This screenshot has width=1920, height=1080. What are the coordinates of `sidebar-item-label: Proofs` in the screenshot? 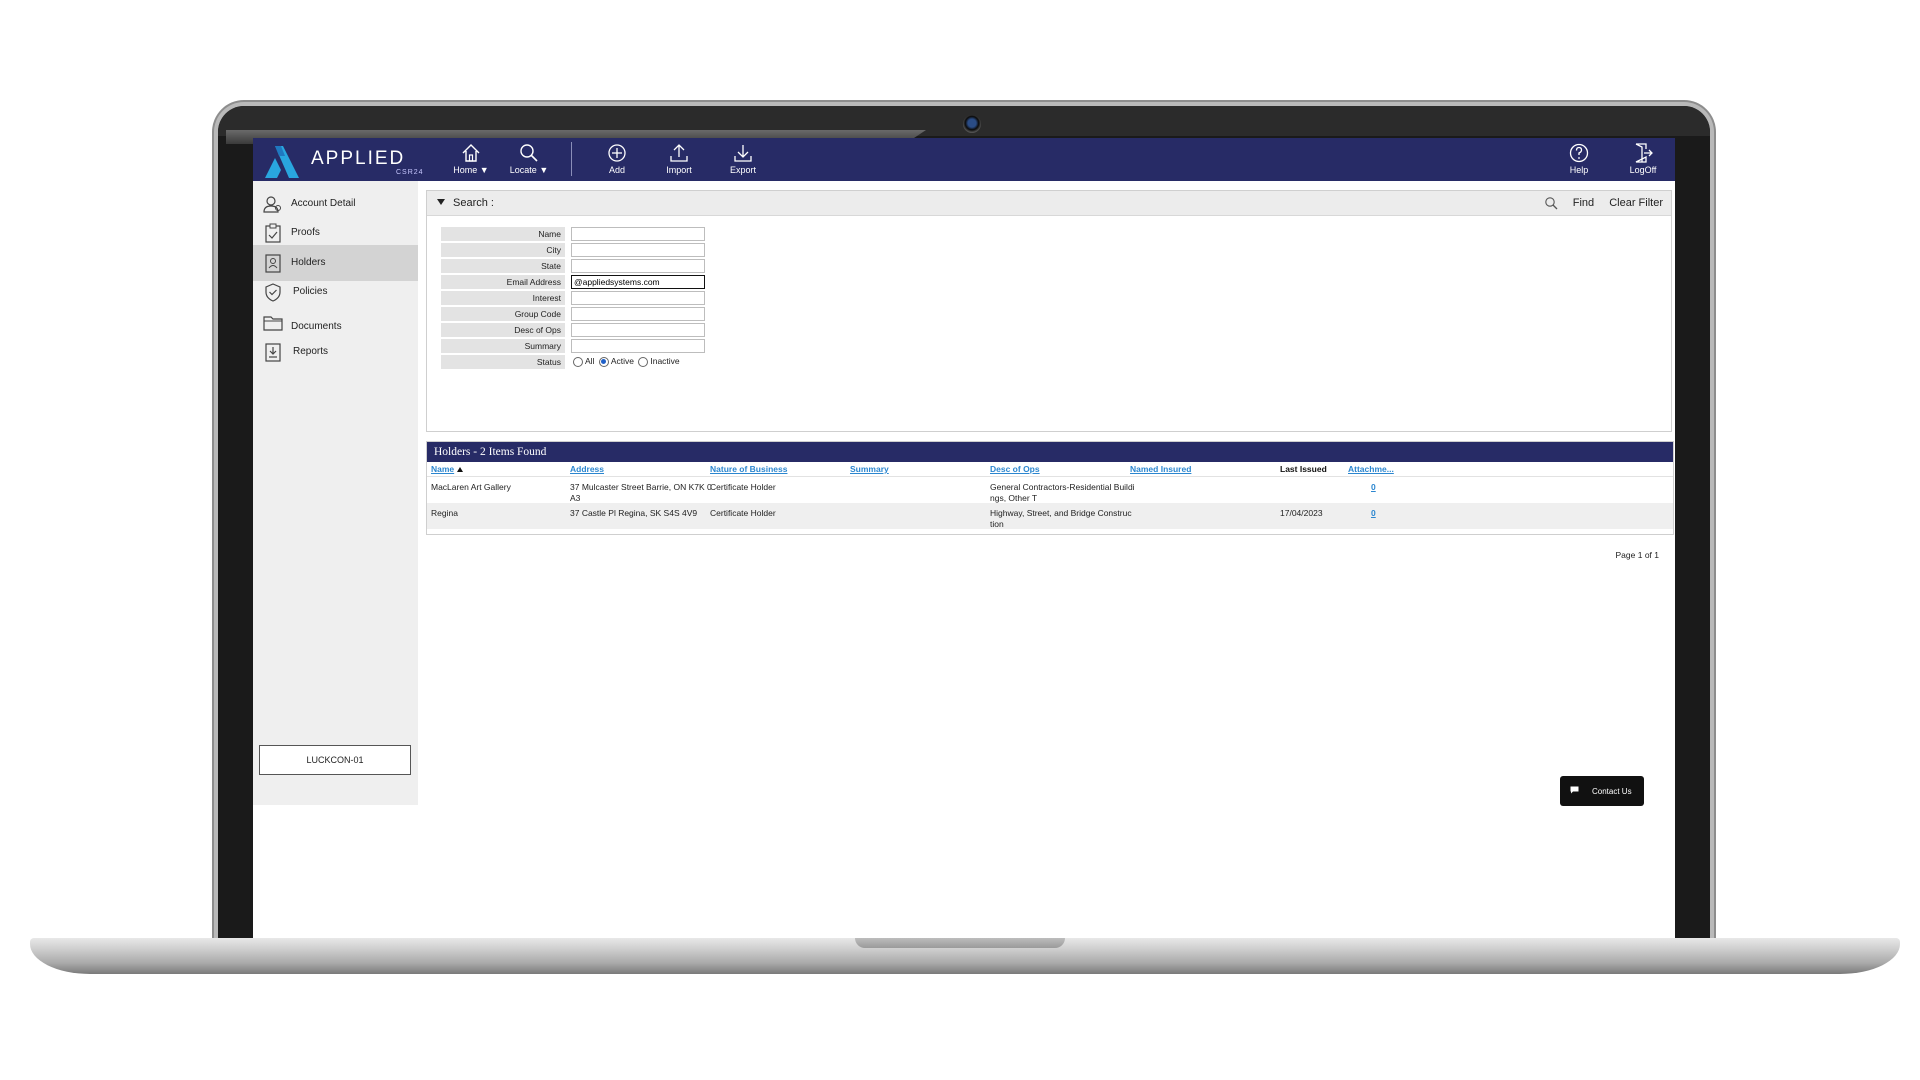 It's located at (305, 232).